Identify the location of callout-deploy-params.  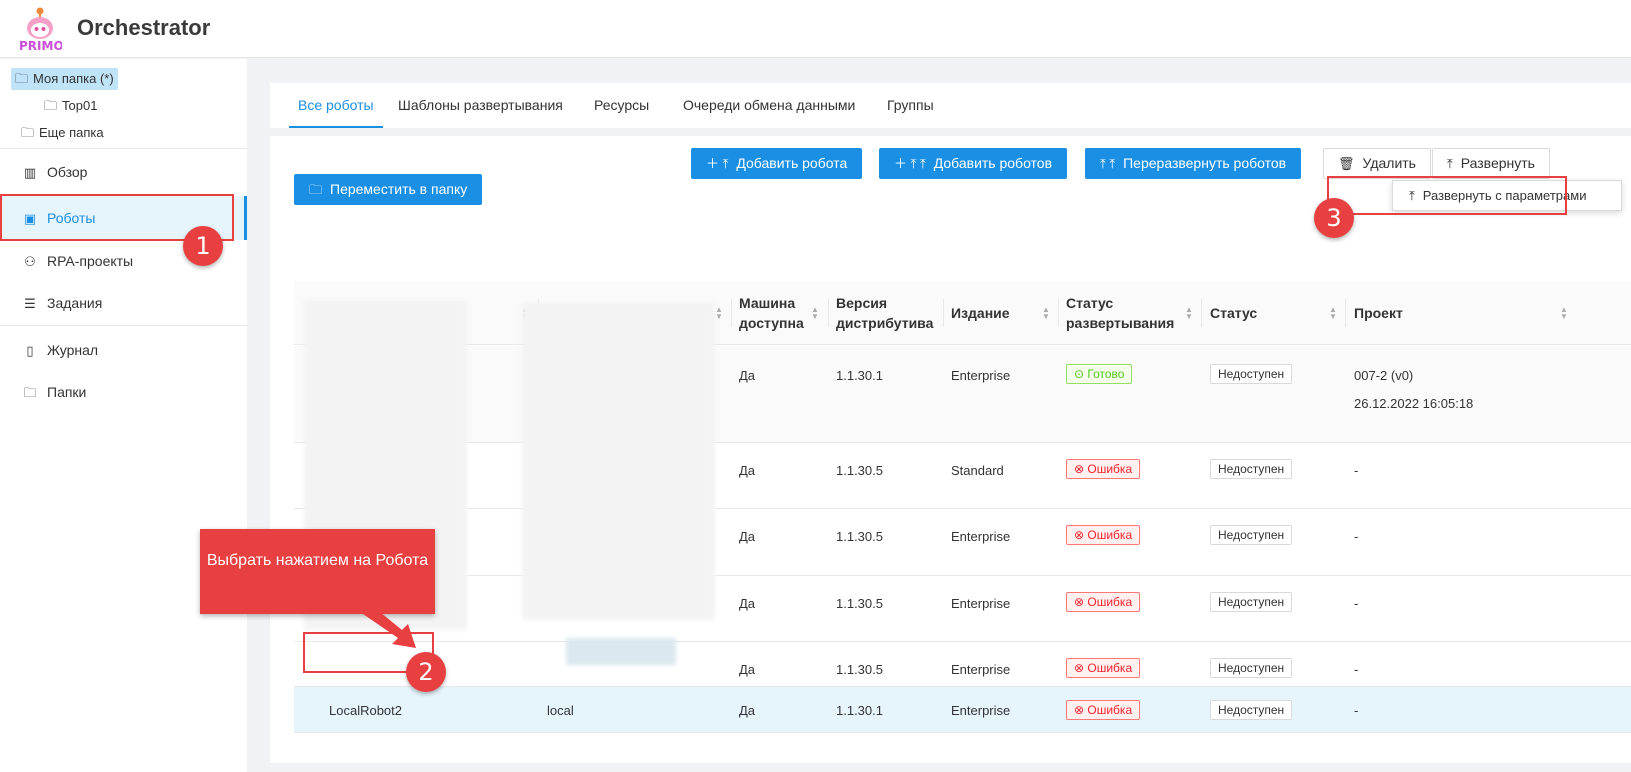
(1447, 195).